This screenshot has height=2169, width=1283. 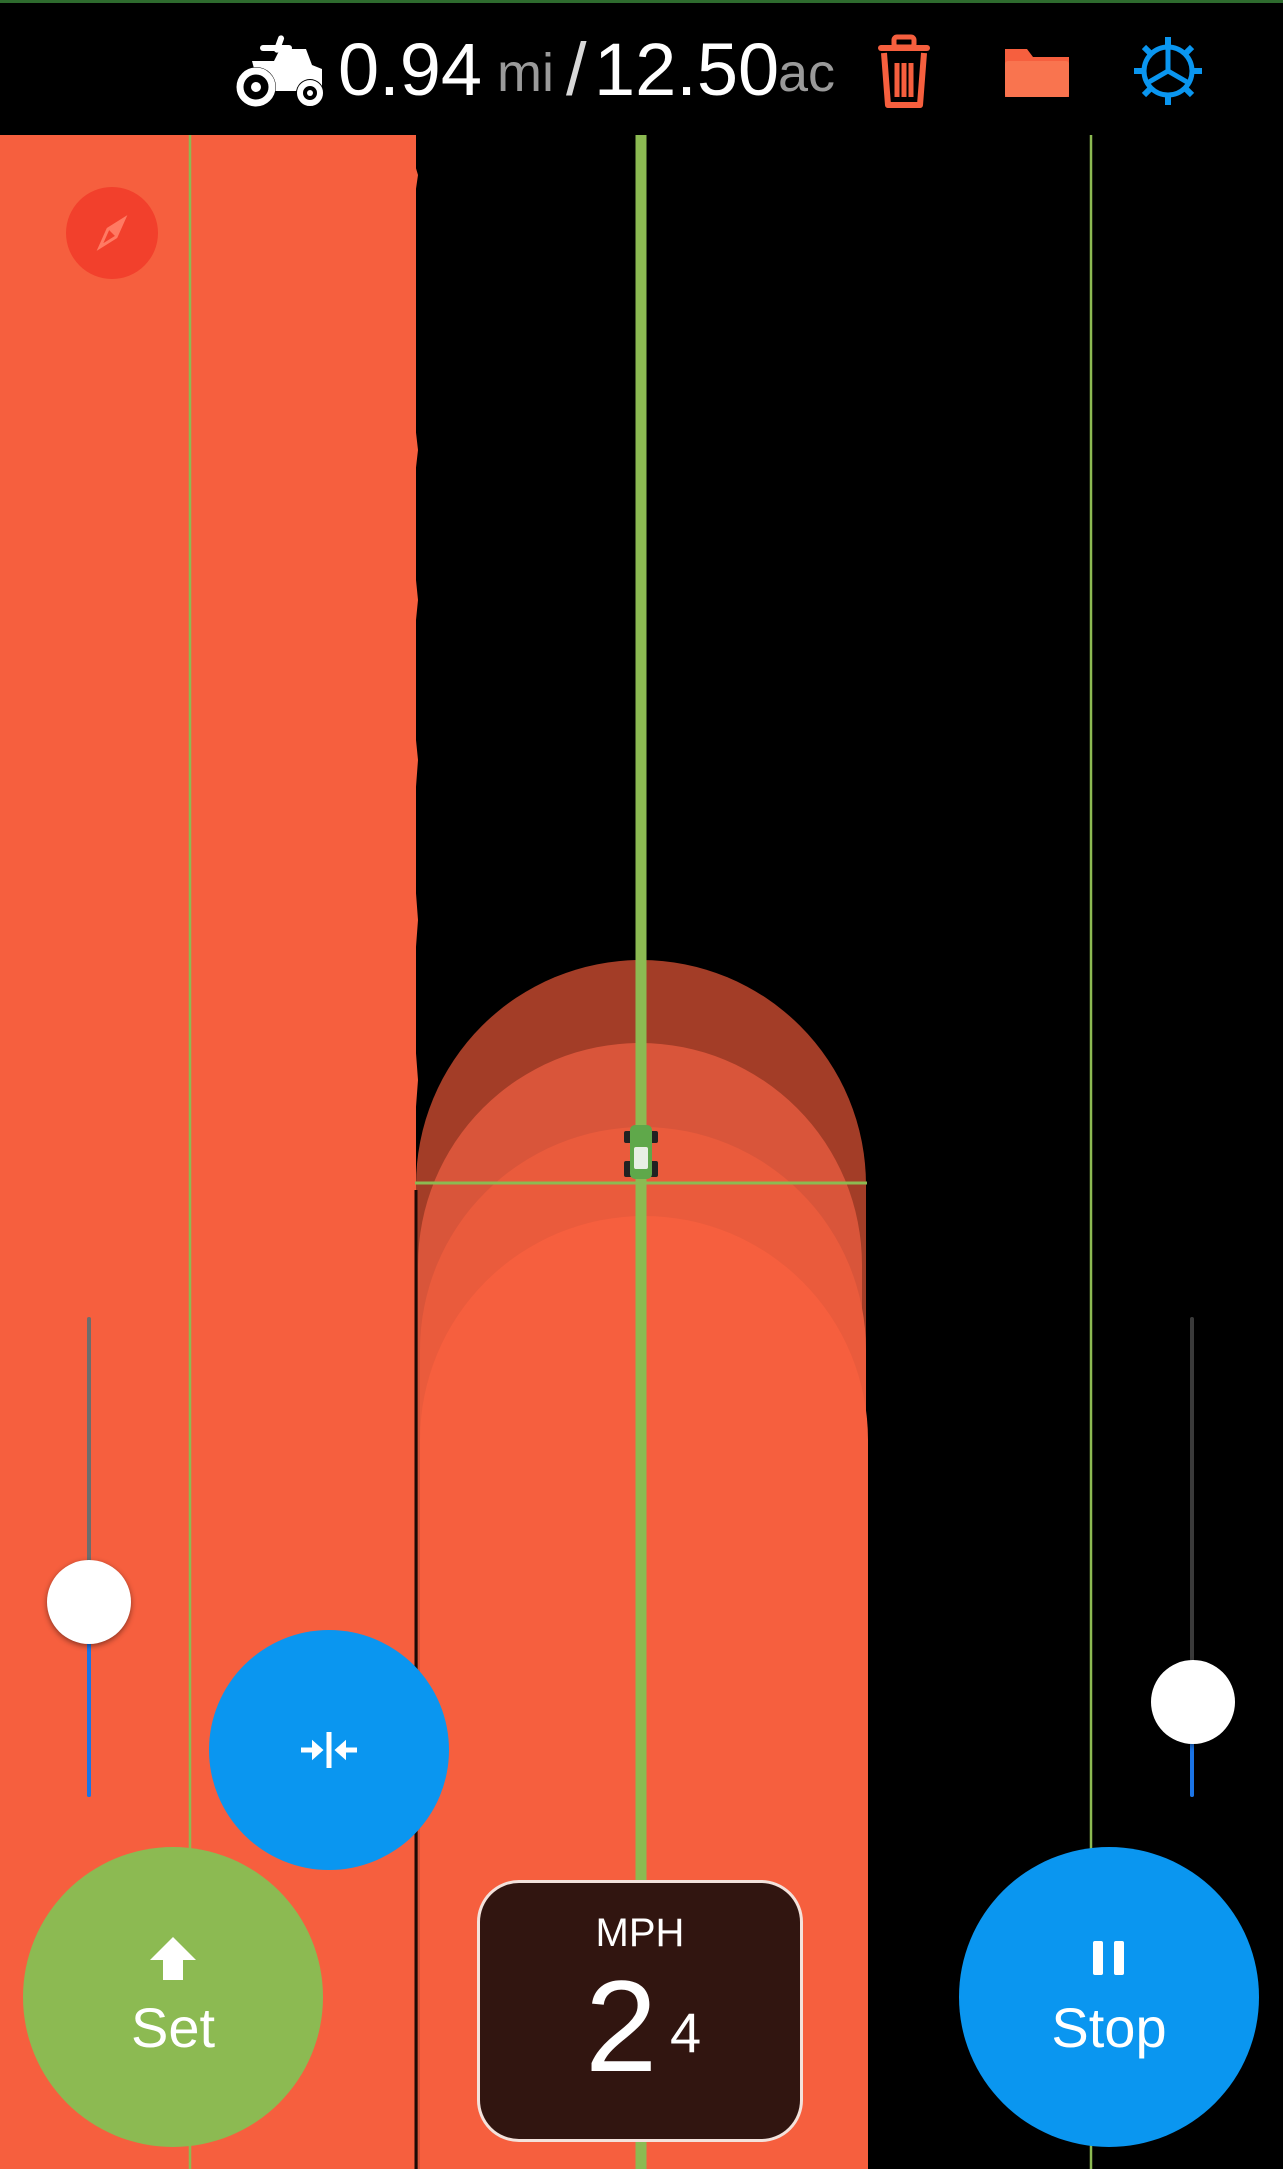 I want to click on distance-unit: mi, so click(x=525, y=73).